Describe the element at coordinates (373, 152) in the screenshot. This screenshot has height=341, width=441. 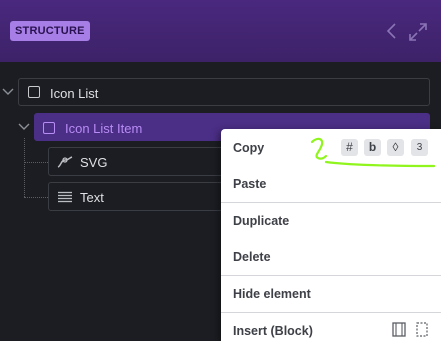
I see `annotation-scribble` at that location.